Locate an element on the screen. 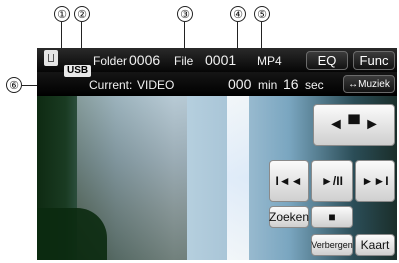  previous-track-button: I◄◄ is located at coordinates (289, 181).